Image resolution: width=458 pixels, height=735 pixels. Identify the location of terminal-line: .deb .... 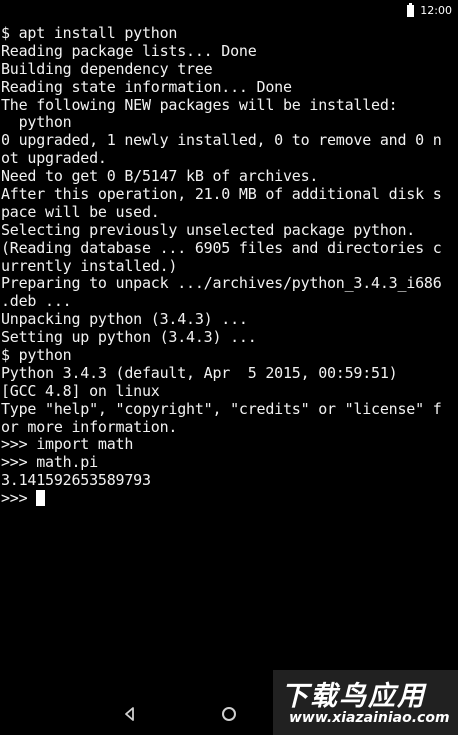
(36, 301).